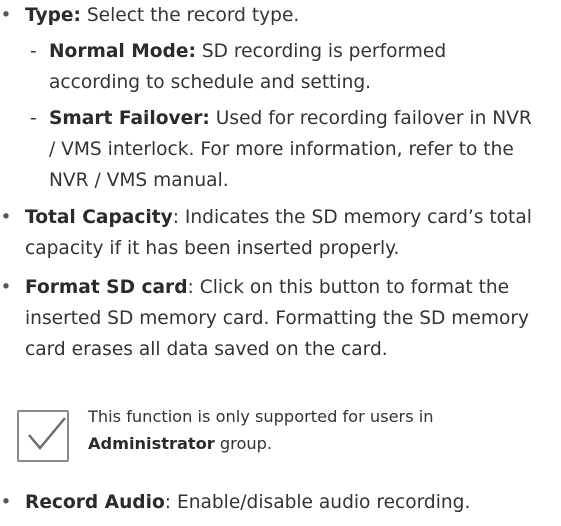  What do you see at coordinates (43, 436) in the screenshot?
I see `checkmark-icon` at bounding box center [43, 436].